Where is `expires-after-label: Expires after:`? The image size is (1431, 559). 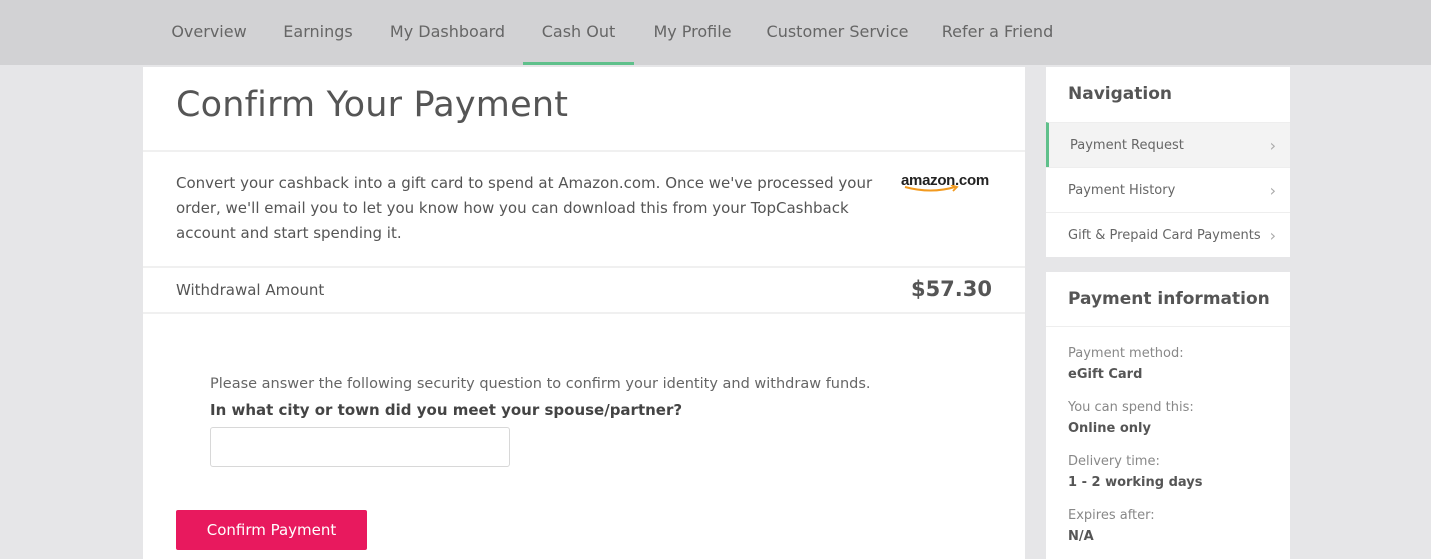
expires-after-label: Expires after: is located at coordinates (1111, 515).